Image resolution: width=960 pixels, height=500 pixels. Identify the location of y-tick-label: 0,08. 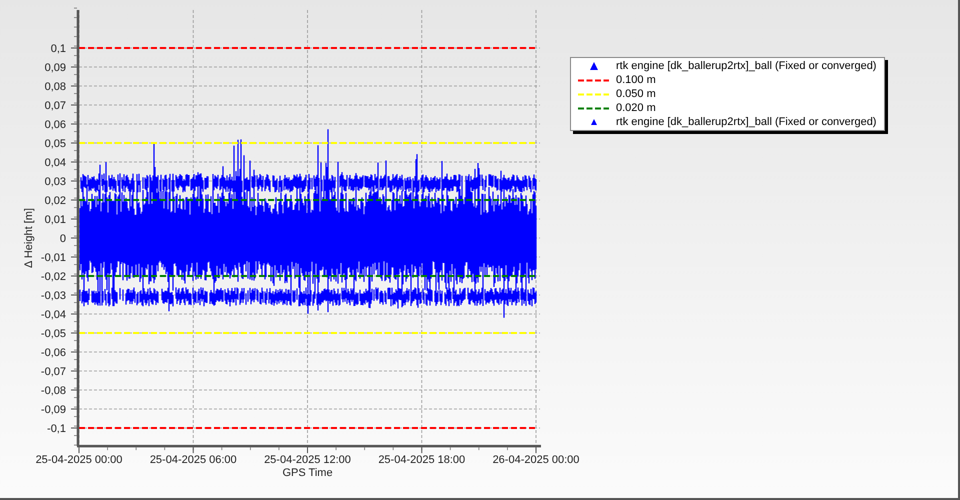
(55, 87).